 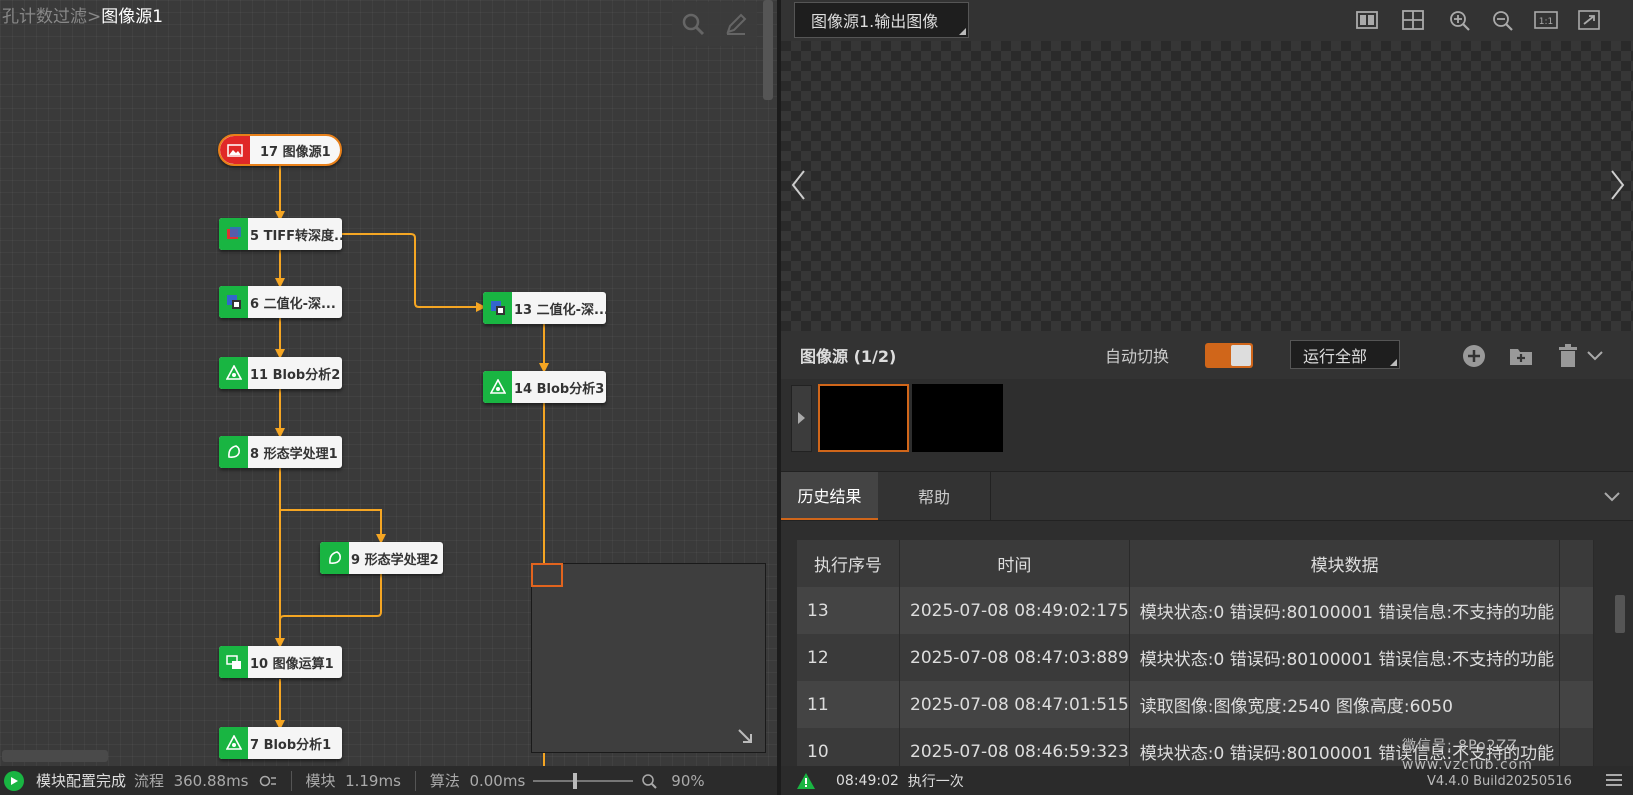 What do you see at coordinates (1413, 20) in the screenshot?
I see `grid-view-icon` at bounding box center [1413, 20].